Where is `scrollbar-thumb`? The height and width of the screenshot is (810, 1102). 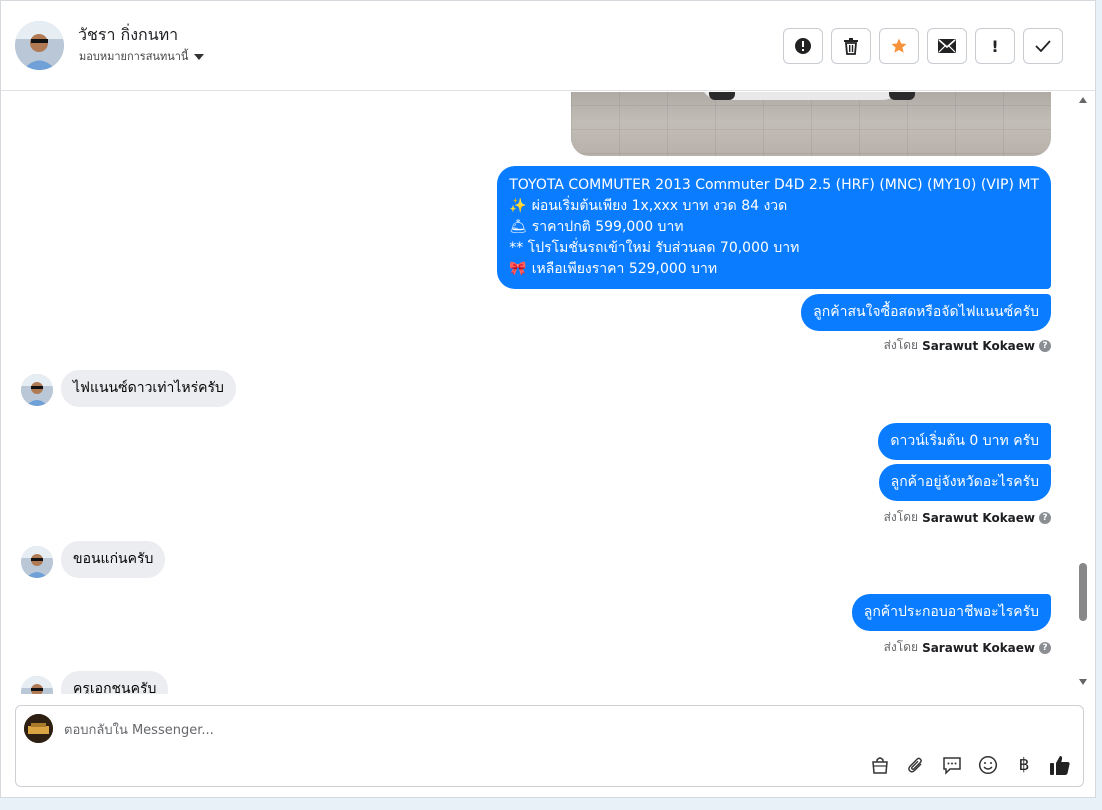
scrollbar-thumb is located at coordinates (1083, 592).